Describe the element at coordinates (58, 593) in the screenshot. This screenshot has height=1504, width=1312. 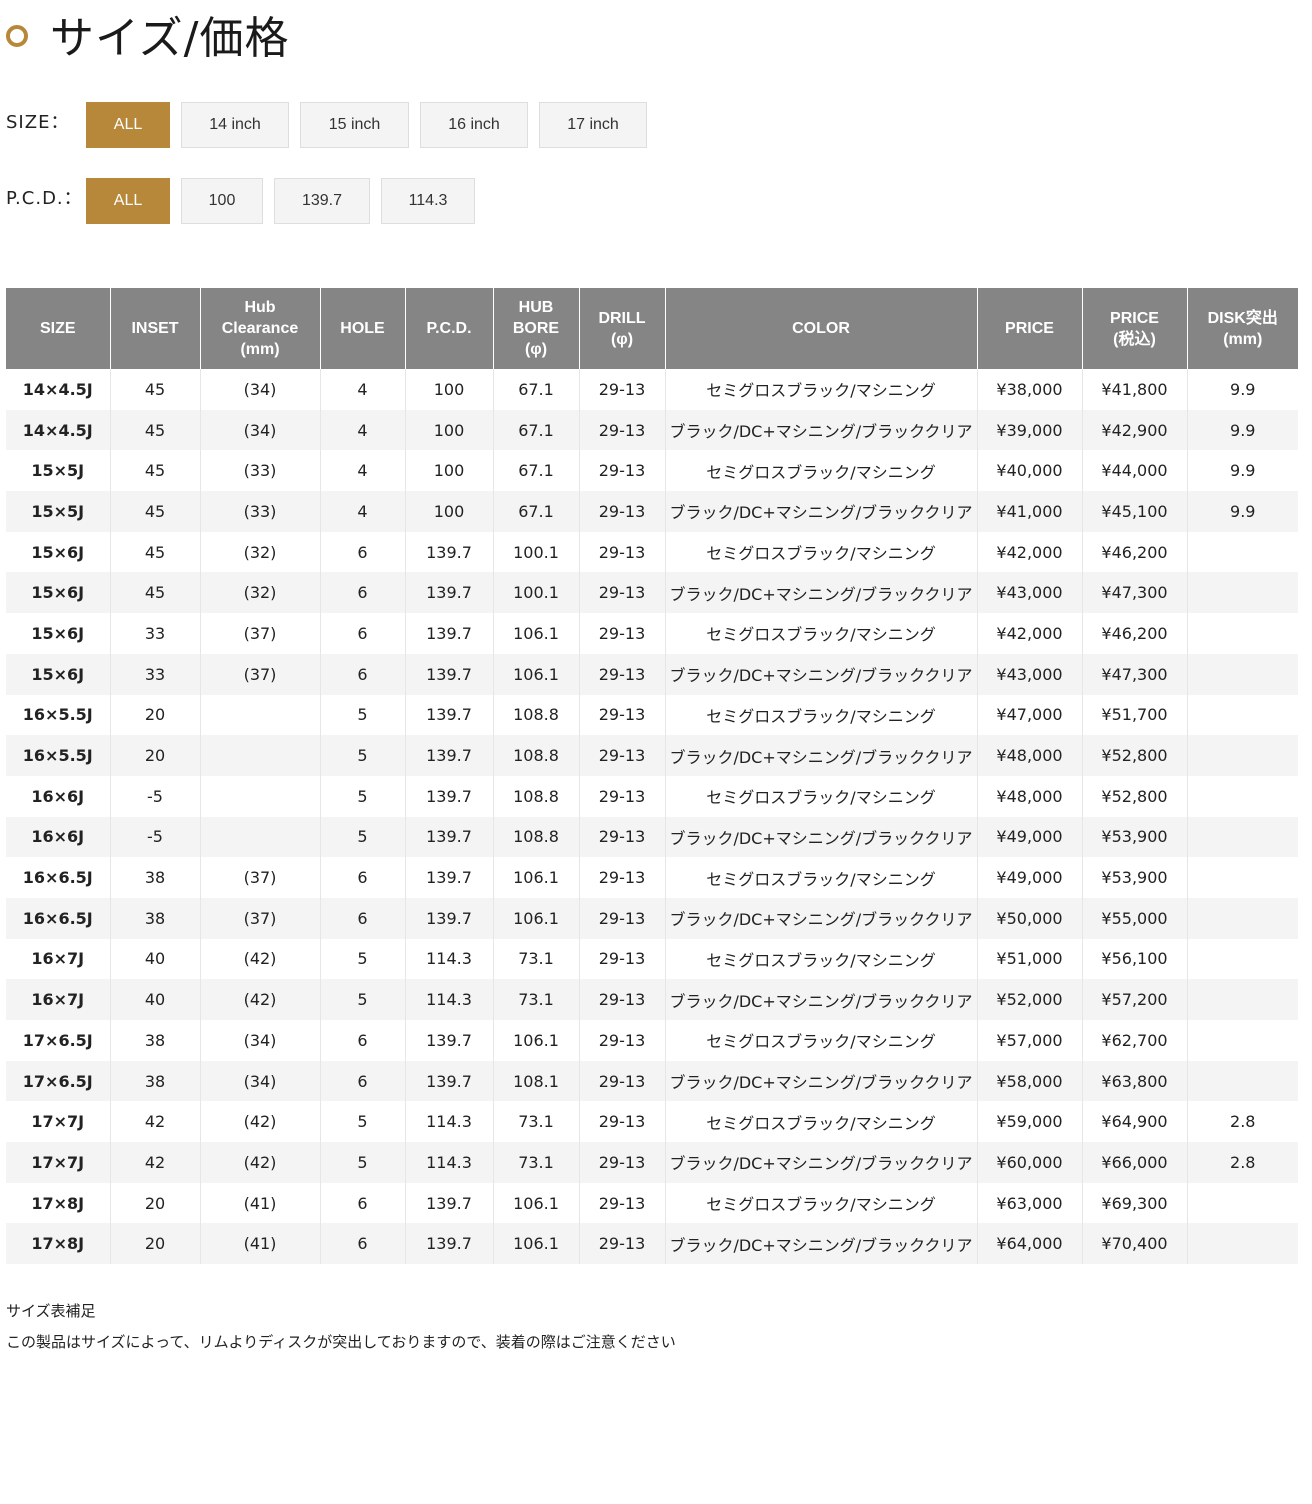
I see `cell-size: 15×6J` at that location.